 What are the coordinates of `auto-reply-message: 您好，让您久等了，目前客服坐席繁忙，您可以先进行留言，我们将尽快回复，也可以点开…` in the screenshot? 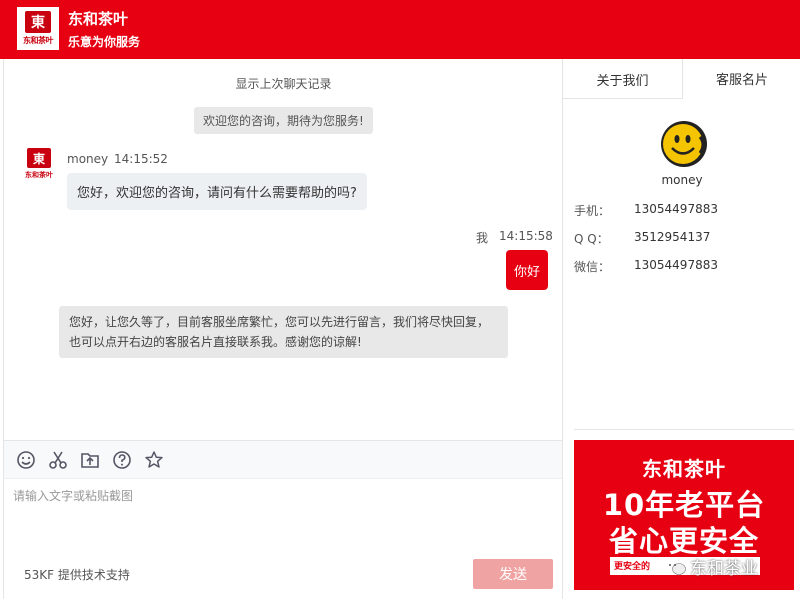 It's located at (283, 332).